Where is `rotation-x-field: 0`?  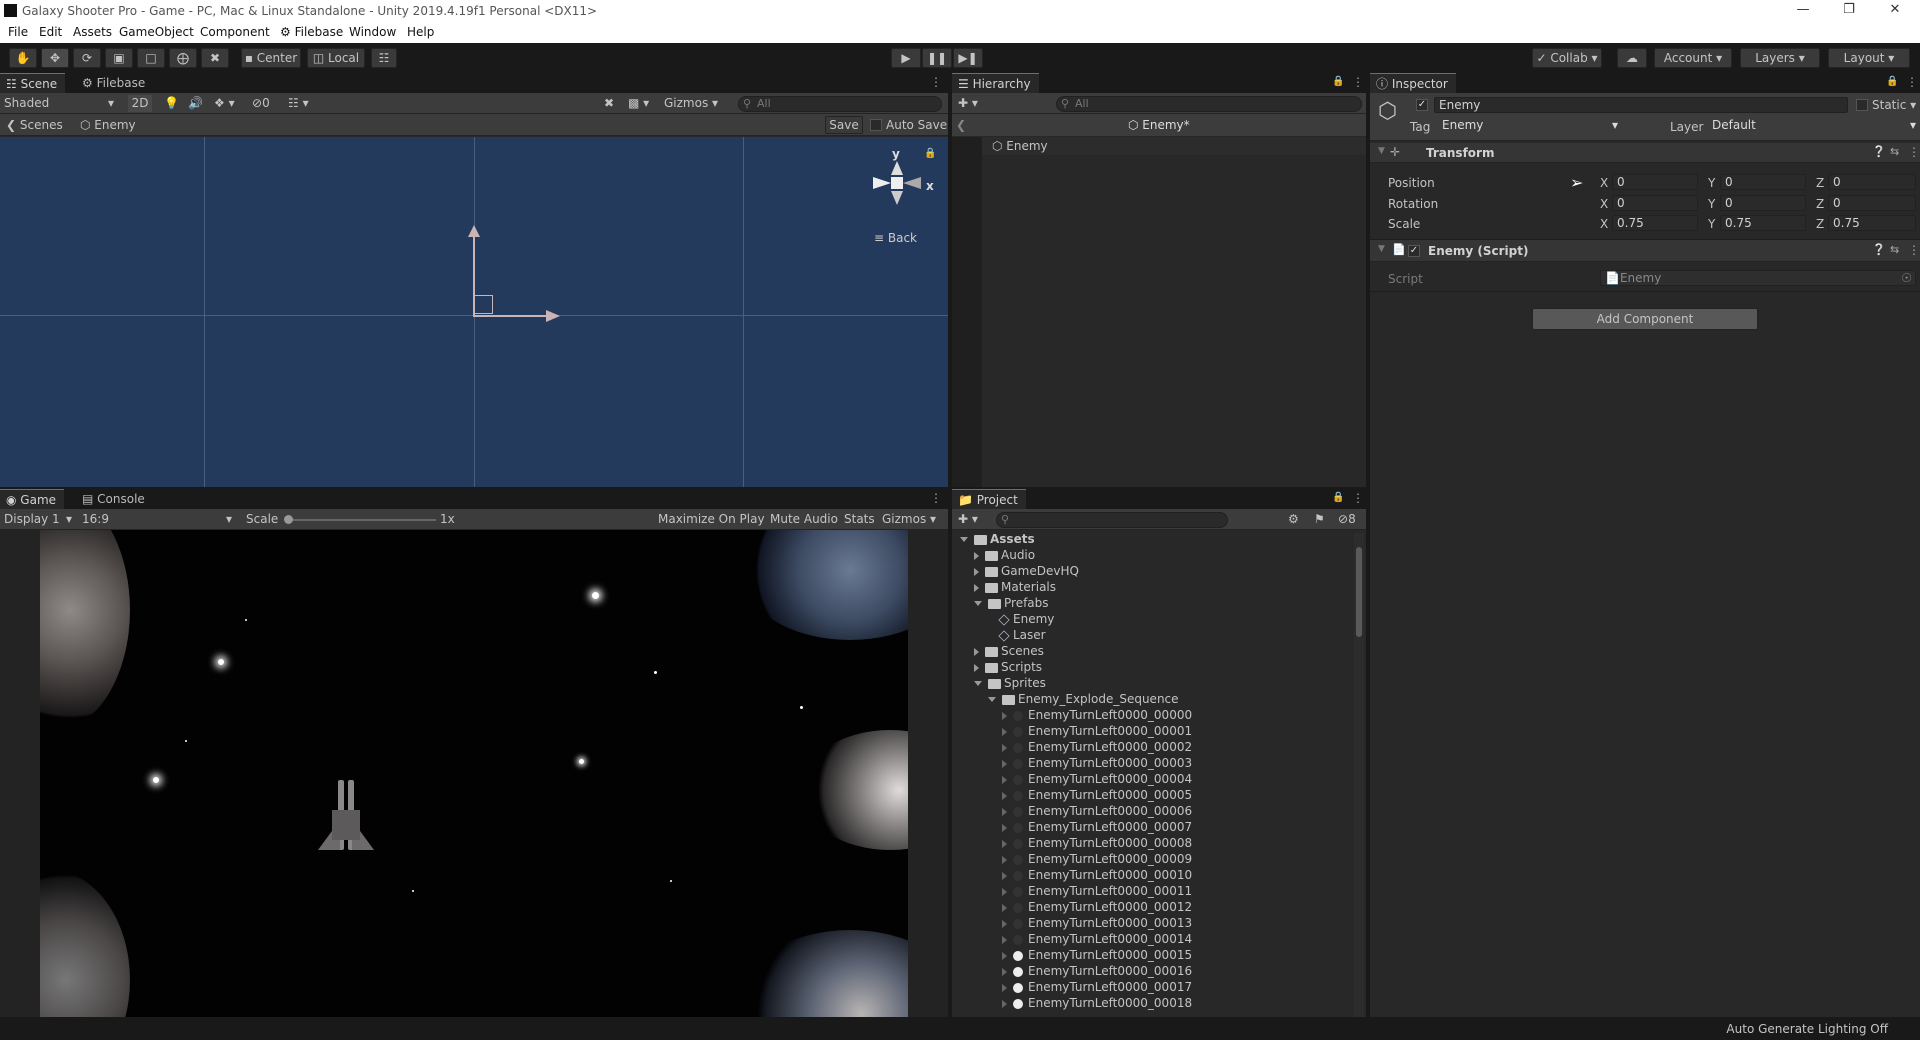
rotation-x-field: 0 is located at coordinates (1655, 203).